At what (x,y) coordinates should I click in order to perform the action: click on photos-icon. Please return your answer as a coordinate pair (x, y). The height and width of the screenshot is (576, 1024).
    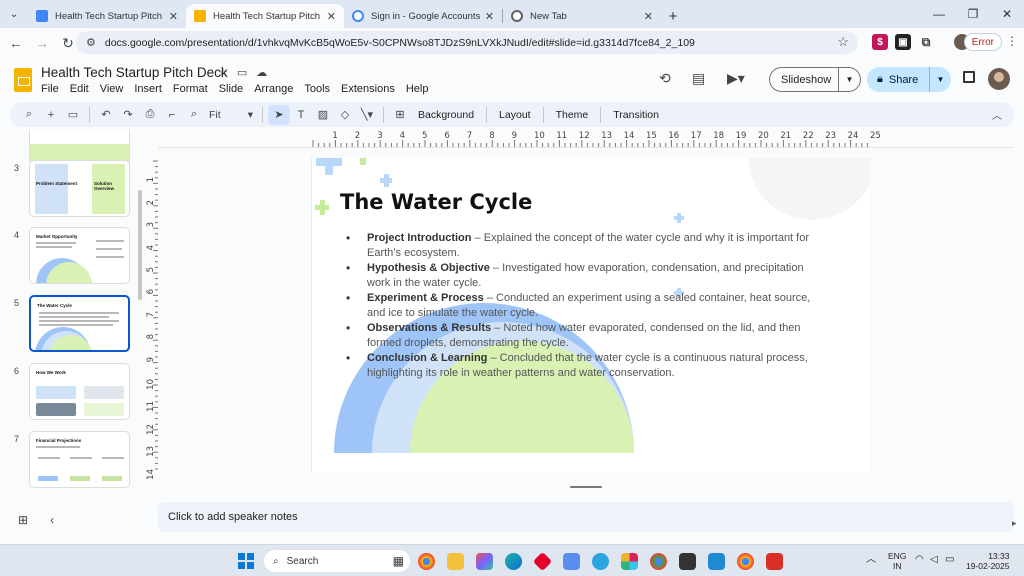
    Looking at the image, I should click on (484, 561).